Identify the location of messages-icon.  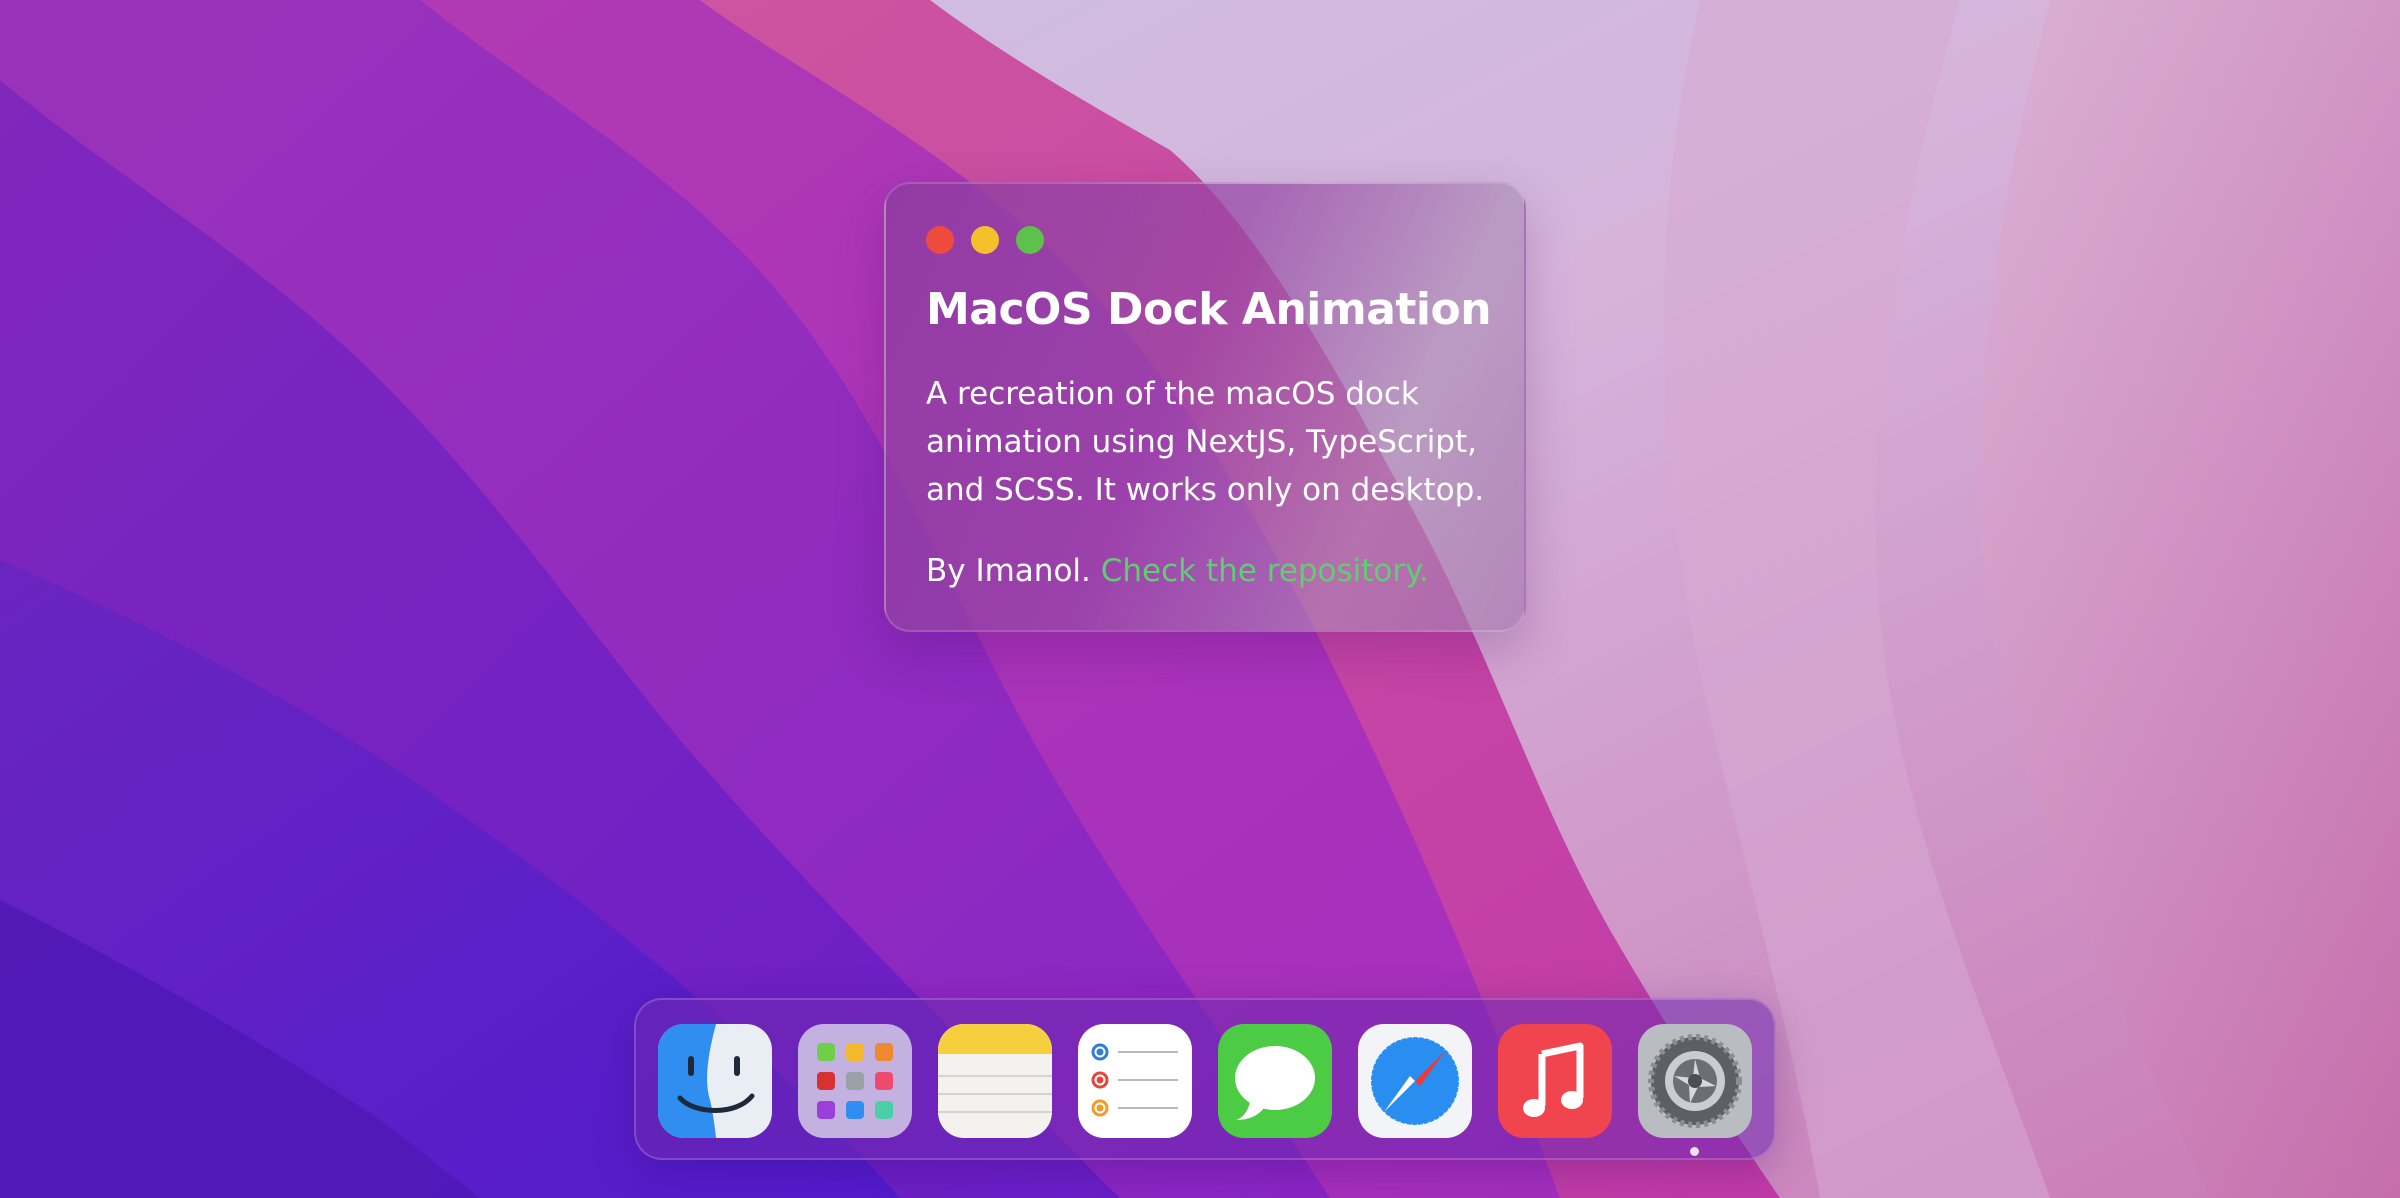
(1275, 1081).